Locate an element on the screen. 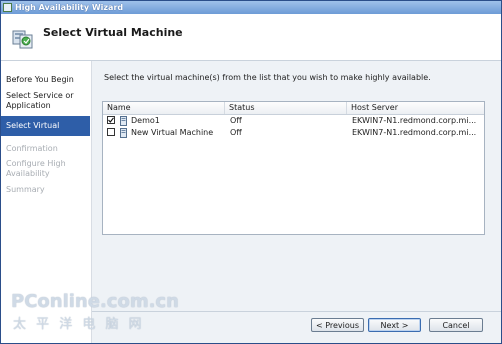 Image resolution: width=502 pixels, height=344 pixels. page-title: Select Virtual Machine is located at coordinates (113, 32).